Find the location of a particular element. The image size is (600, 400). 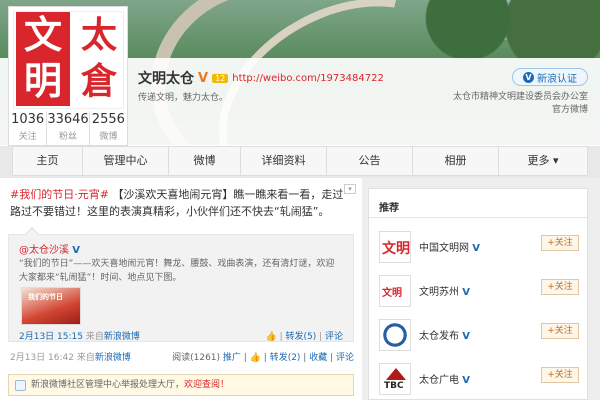

repost-button: 转发(2) is located at coordinates (285, 358).